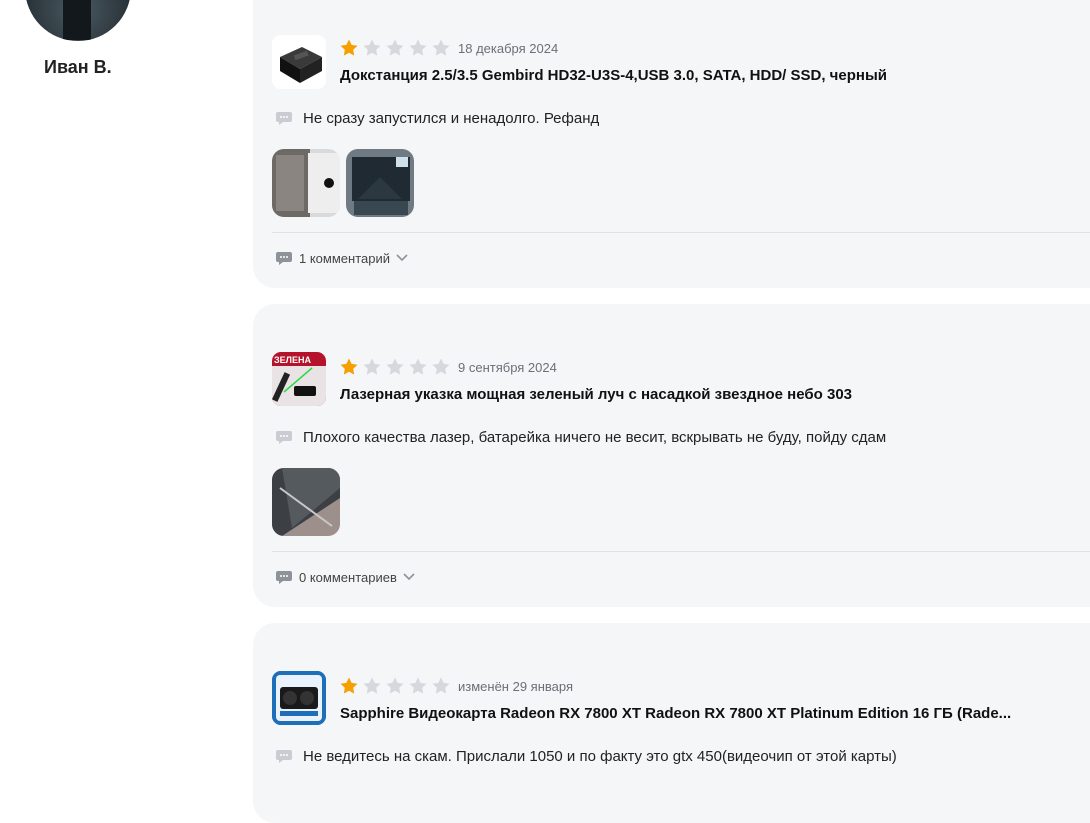 The image size is (1090, 823). Describe the element at coordinates (451, 118) in the screenshot. I see `review-text: Не сразу запустился и ненадолго. Рефанд` at that location.